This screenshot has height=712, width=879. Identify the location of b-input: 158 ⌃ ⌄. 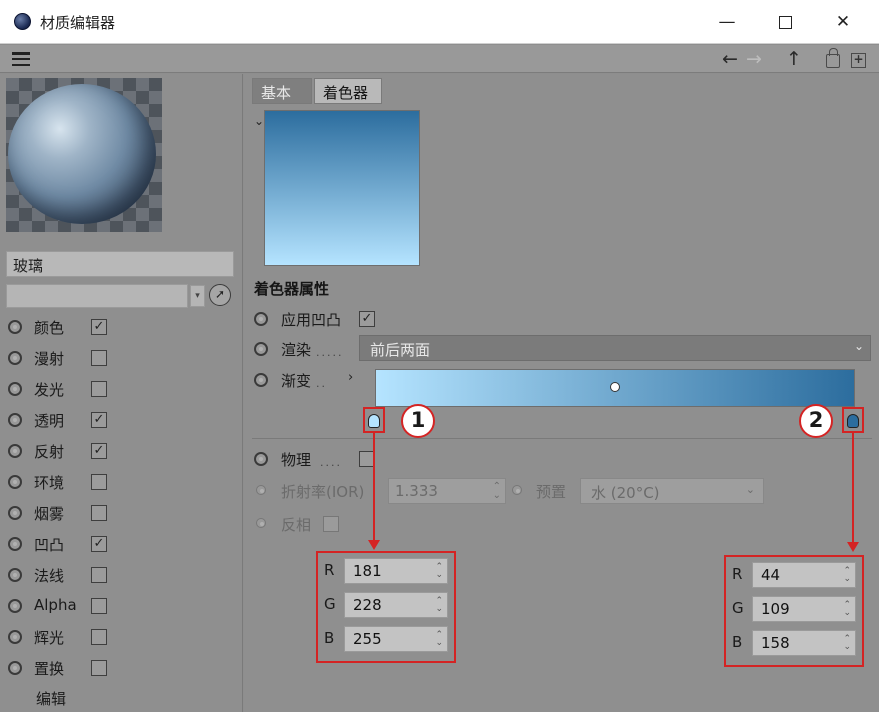
(804, 643).